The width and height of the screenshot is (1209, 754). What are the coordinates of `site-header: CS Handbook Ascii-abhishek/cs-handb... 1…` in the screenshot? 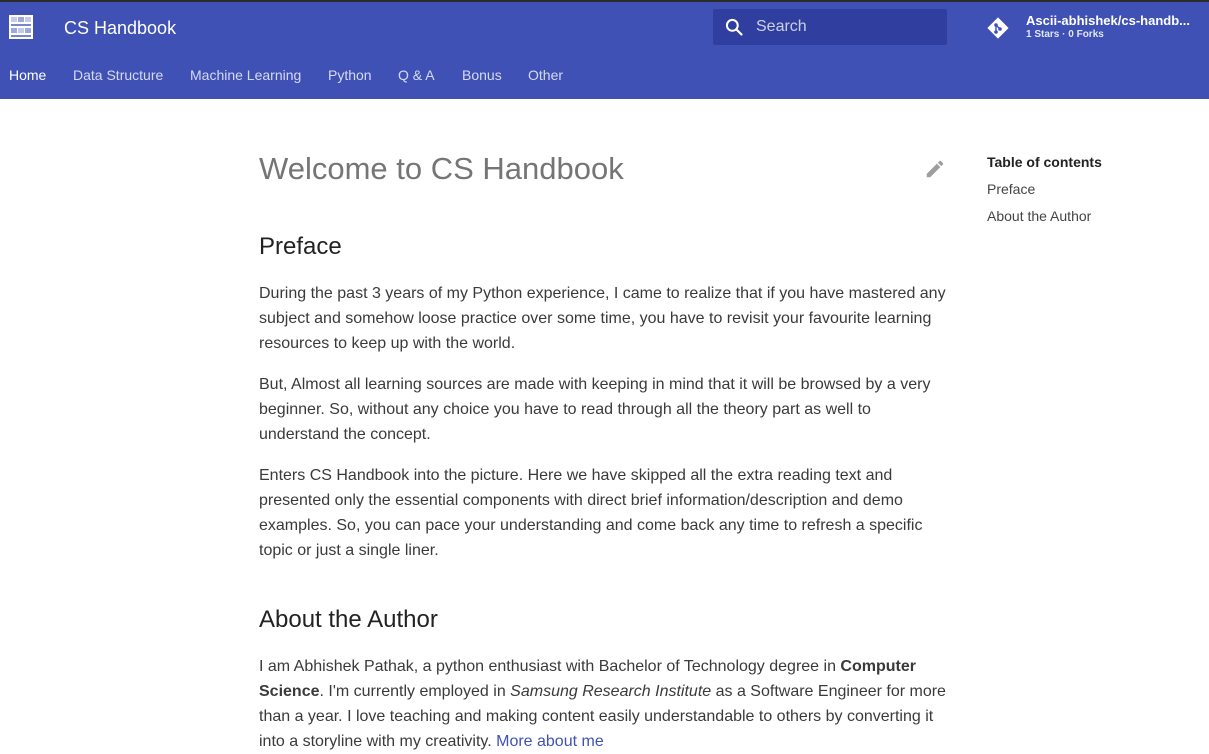 It's located at (604, 50).